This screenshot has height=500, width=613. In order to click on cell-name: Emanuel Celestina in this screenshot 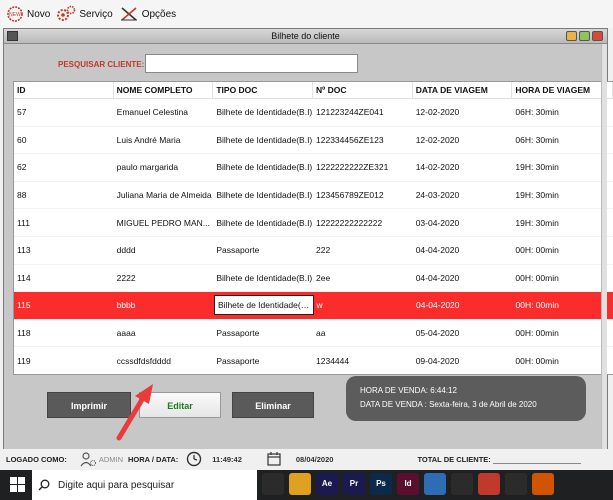, I will do `click(164, 112)`.